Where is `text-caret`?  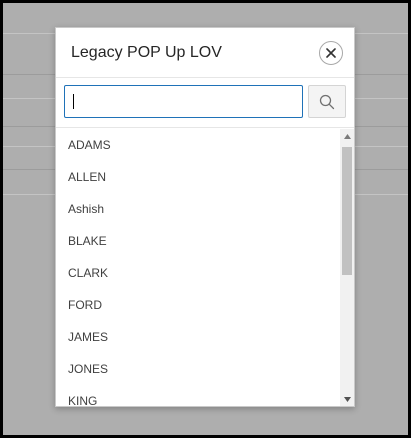
text-caret is located at coordinates (73, 101).